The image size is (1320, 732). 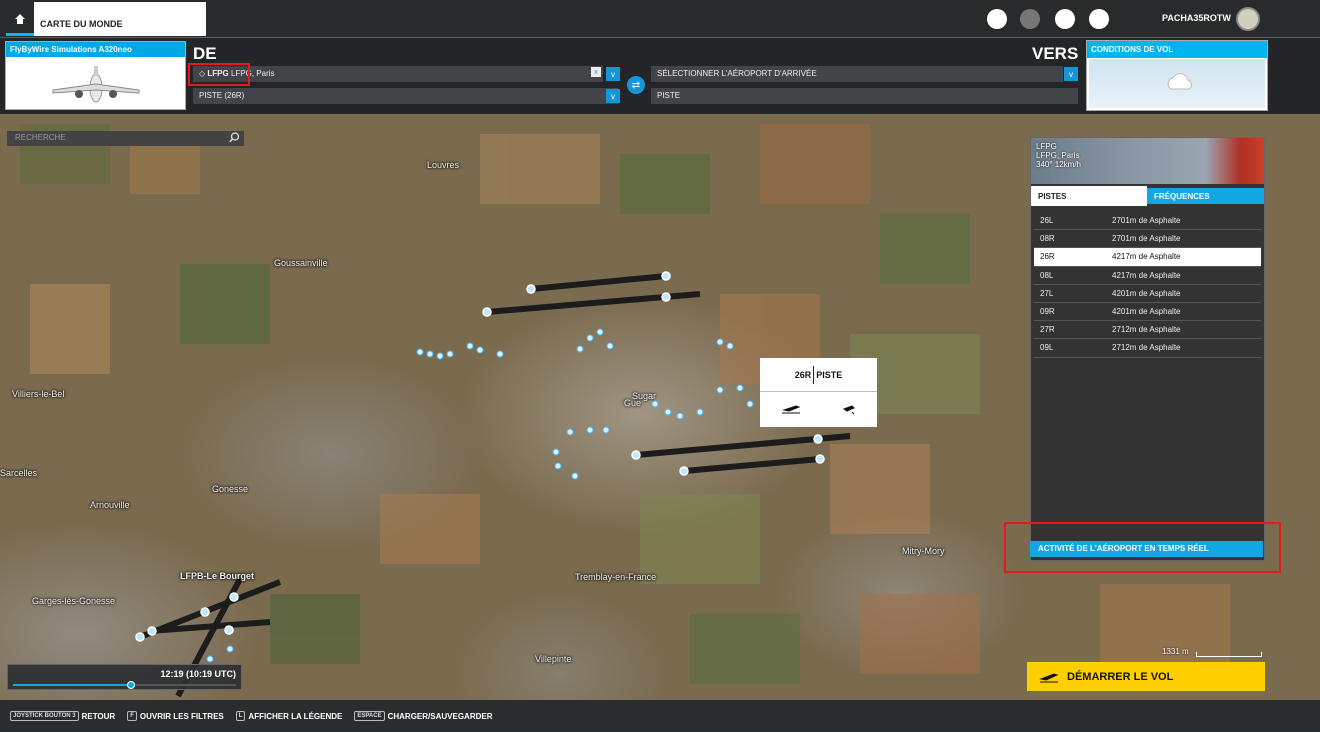 I want to click on departure-runway-field: PISTE (26R), so click(x=405, y=96).